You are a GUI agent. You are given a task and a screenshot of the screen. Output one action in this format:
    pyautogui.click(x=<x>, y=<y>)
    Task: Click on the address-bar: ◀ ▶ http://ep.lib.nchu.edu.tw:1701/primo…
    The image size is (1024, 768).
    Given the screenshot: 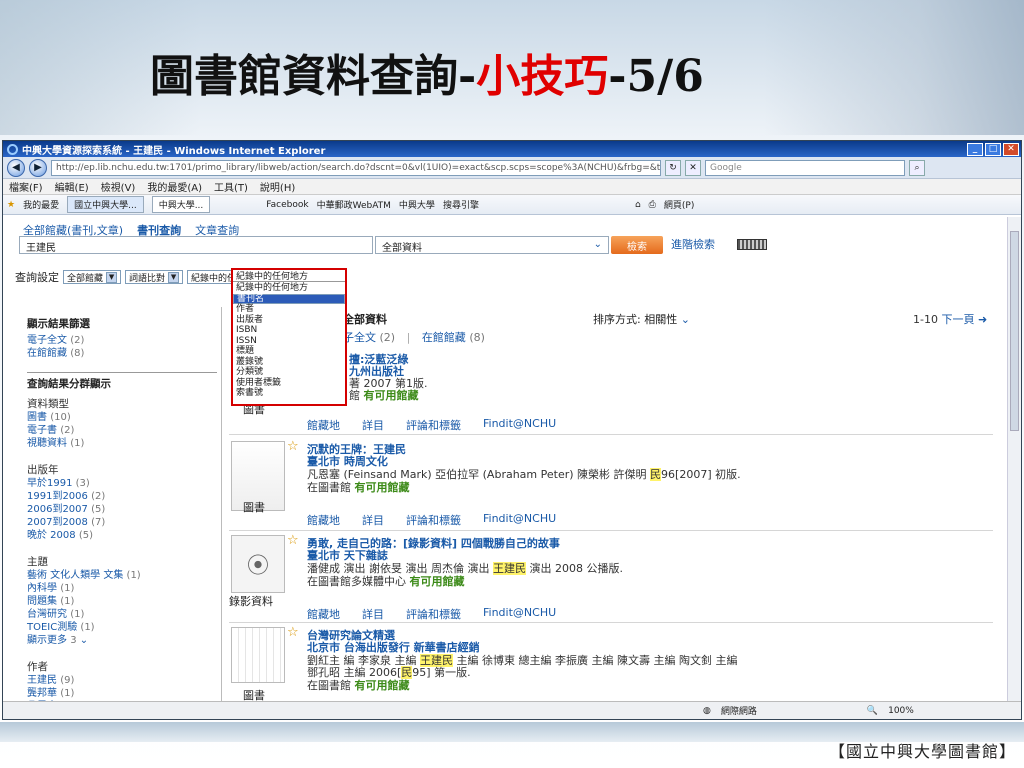 What is the action you would take?
    pyautogui.click(x=512, y=168)
    